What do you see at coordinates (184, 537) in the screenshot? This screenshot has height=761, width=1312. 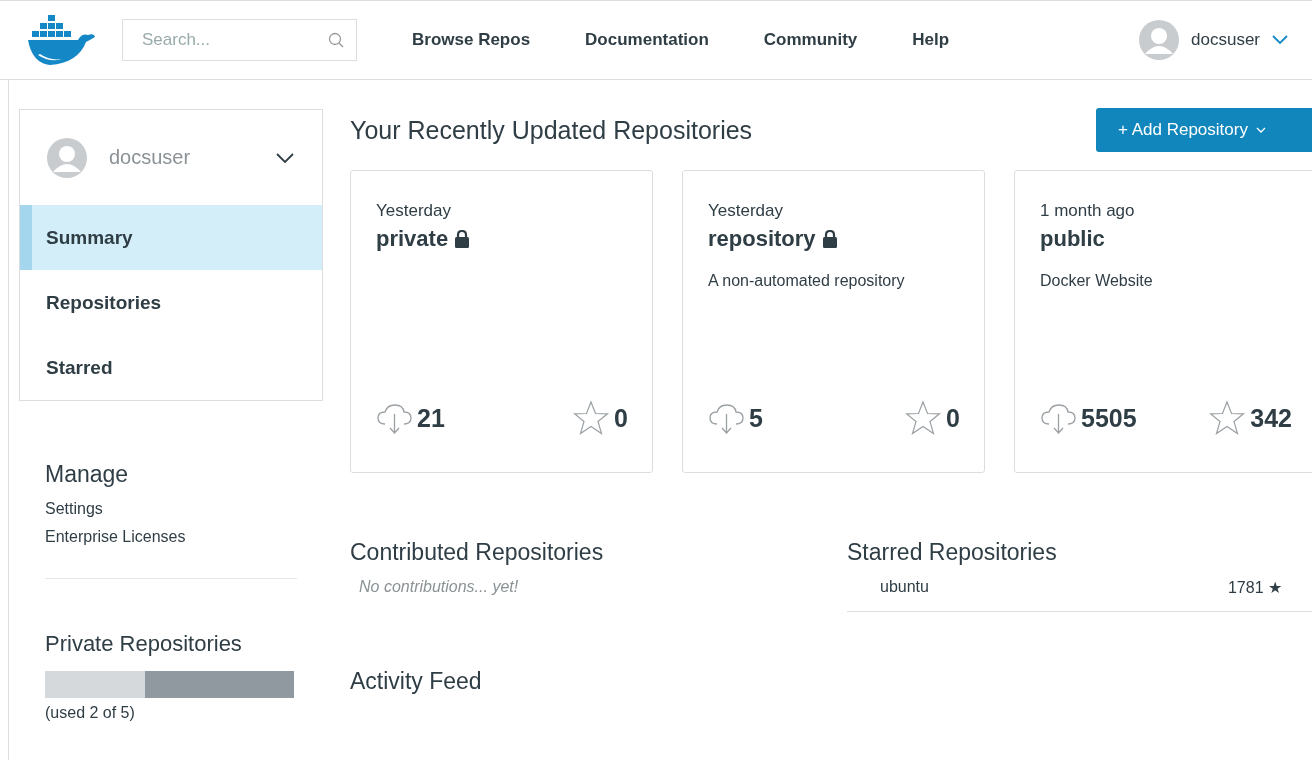 I see `manage-link: Enterprise Licenses` at bounding box center [184, 537].